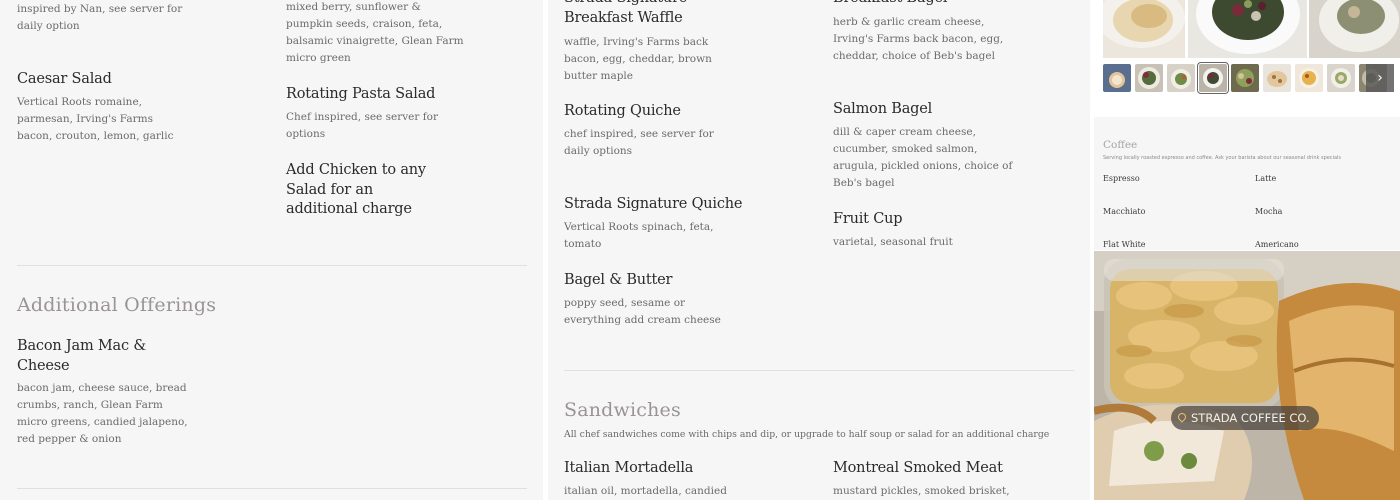 The width and height of the screenshot is (1400, 500). Describe the element at coordinates (1144, 29) in the screenshot. I see `gallery-image-toast` at that location.